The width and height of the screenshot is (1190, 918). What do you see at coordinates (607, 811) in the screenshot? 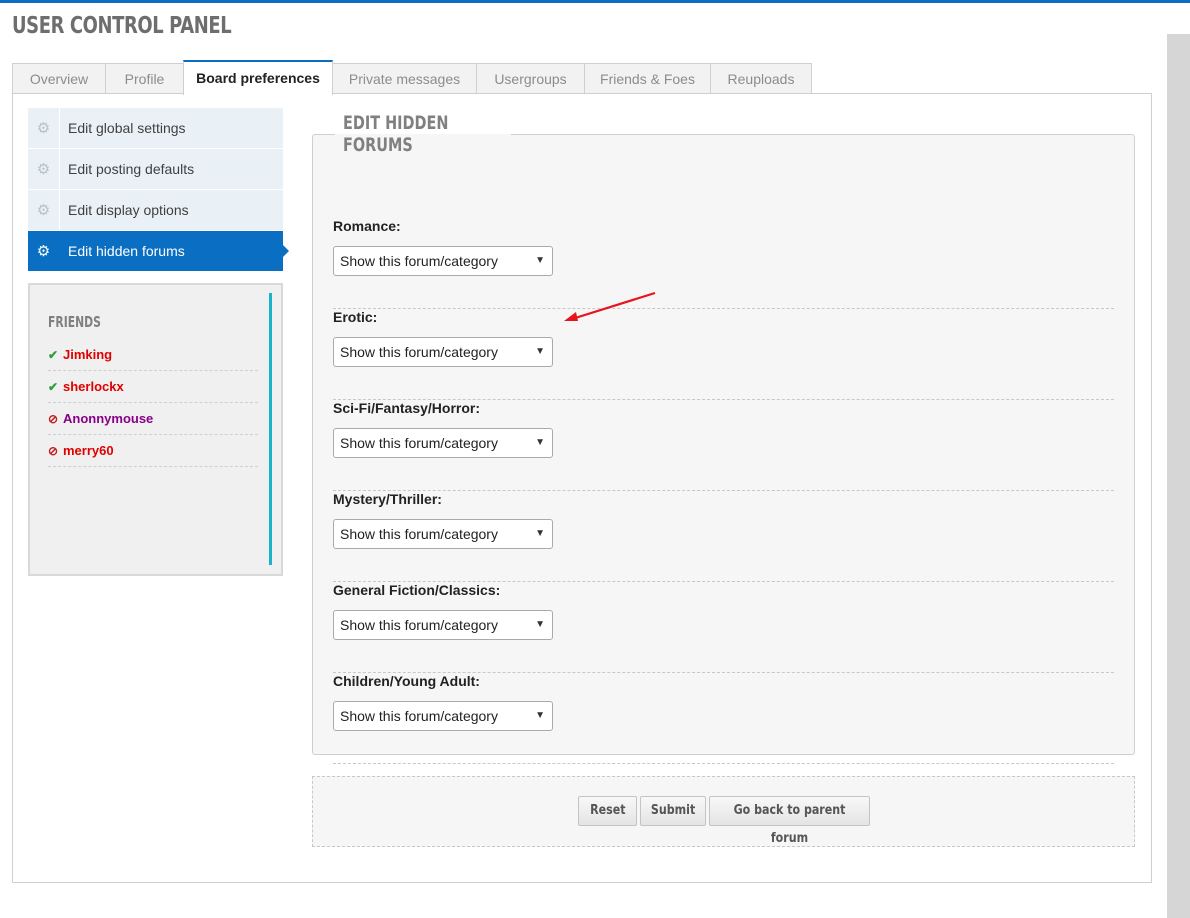
I see `reset-button: Reset` at bounding box center [607, 811].